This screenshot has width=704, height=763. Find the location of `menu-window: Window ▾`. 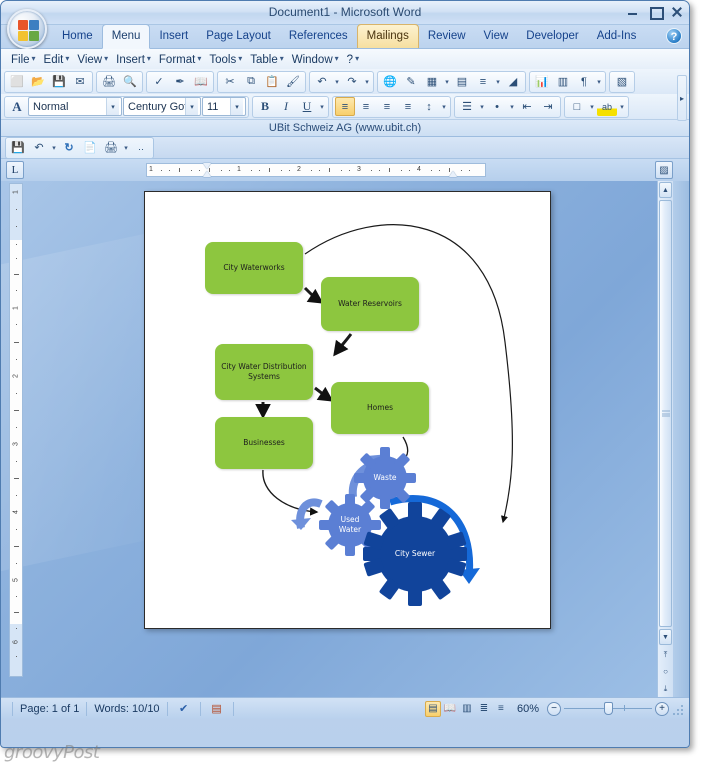

menu-window: Window ▾ is located at coordinates (315, 60).